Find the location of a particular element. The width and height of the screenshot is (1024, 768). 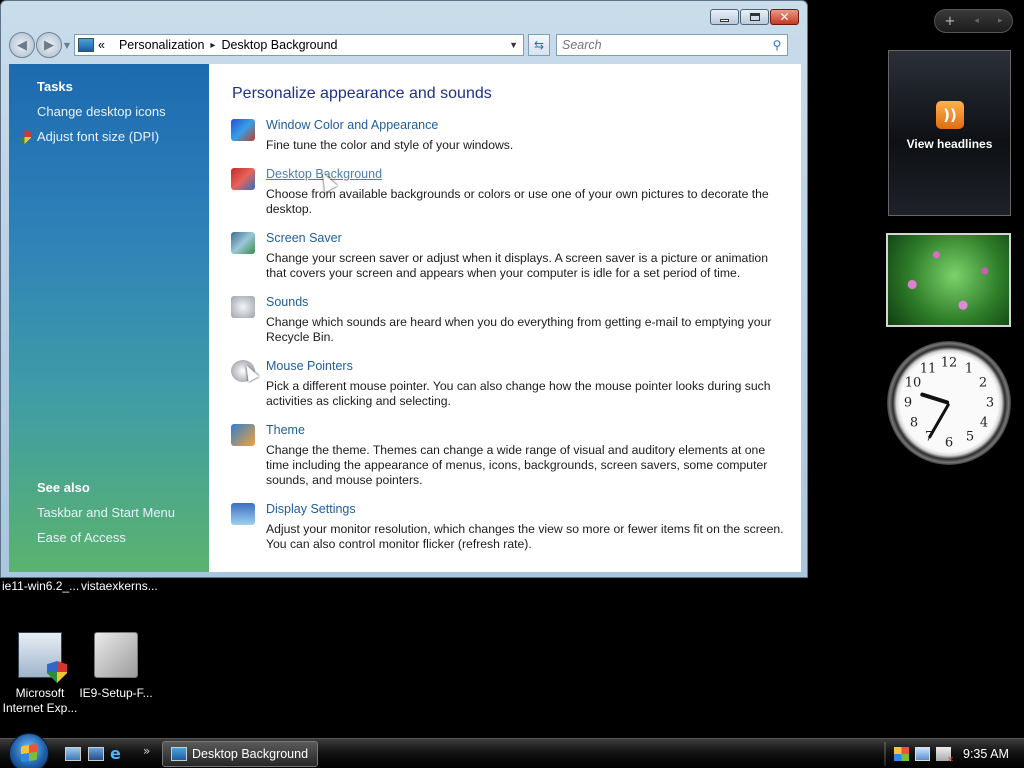

sidebar-controls: + ◂ ▸ is located at coordinates (973, 21).